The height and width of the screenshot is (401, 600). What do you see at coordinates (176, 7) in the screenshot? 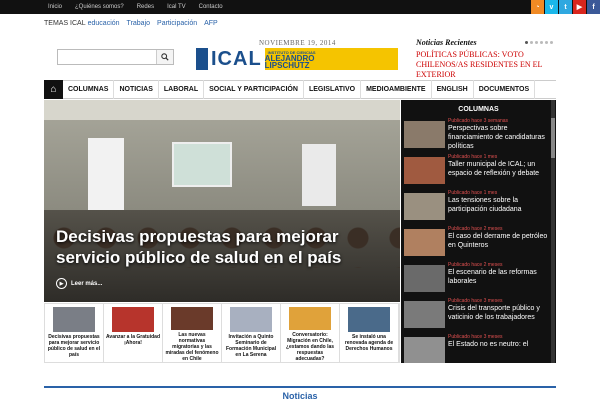
I see `top-link: Ical TV` at bounding box center [176, 7].